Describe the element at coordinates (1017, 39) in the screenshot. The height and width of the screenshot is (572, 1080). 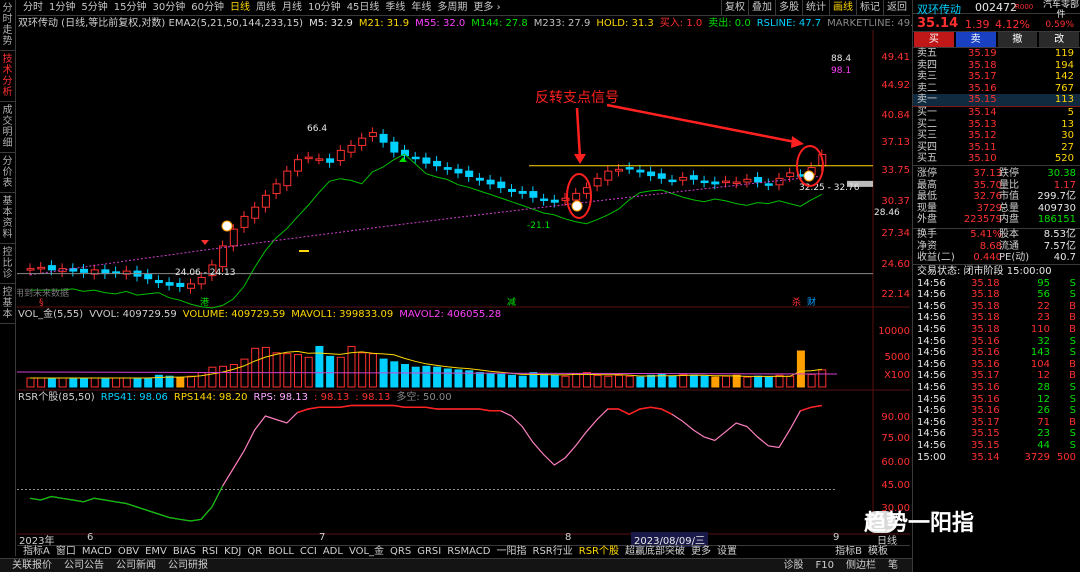
I see `trade-button: 撤` at that location.